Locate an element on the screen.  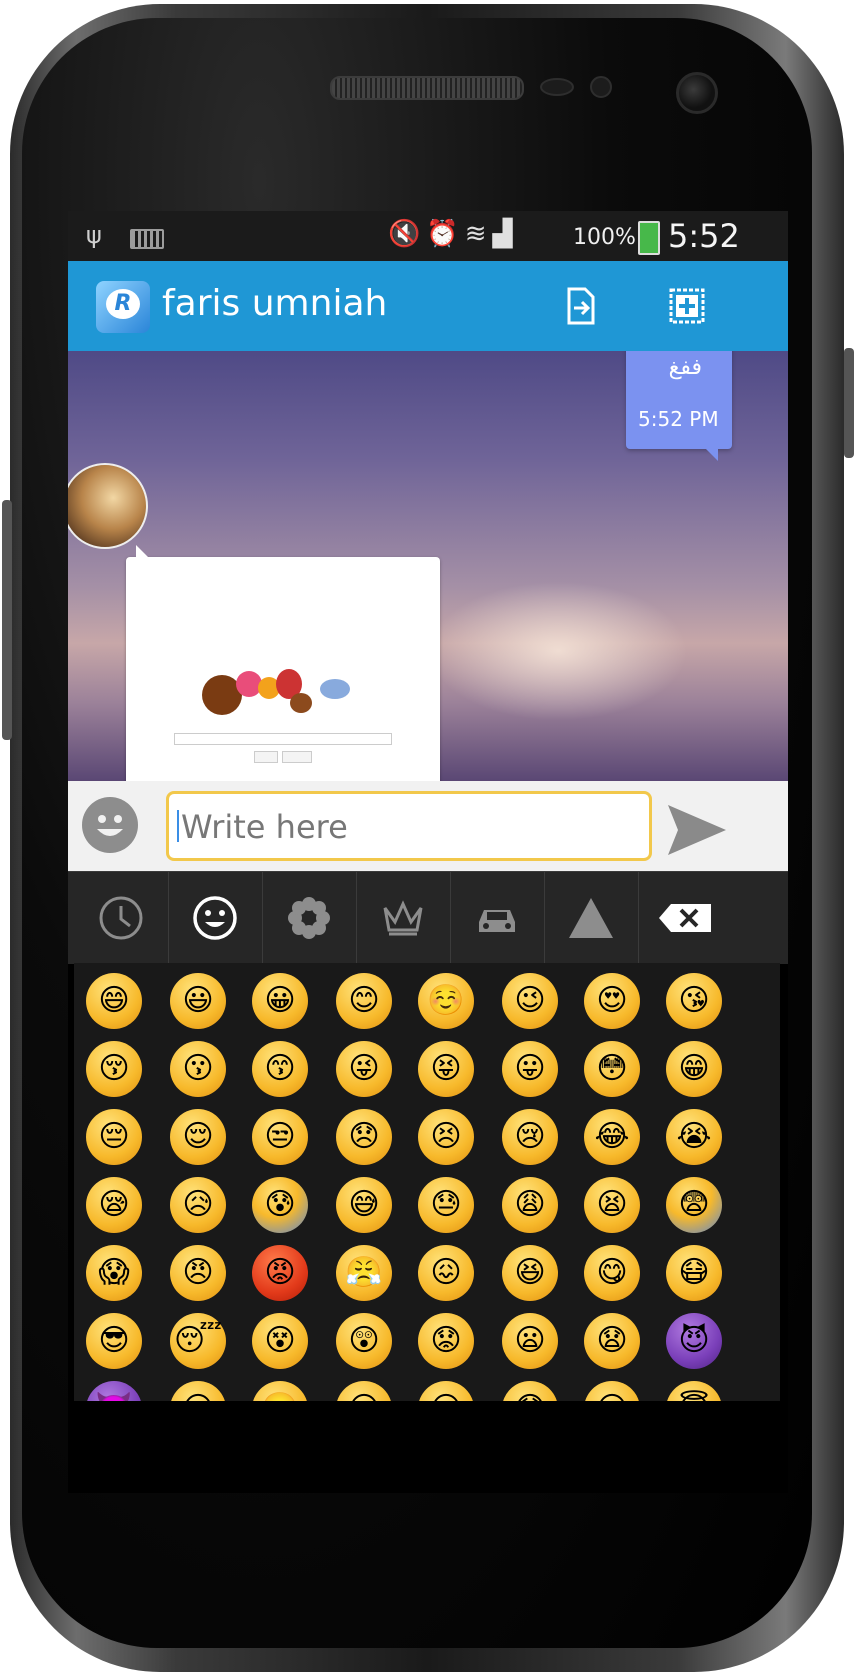
clock-icon is located at coordinates (121, 918).